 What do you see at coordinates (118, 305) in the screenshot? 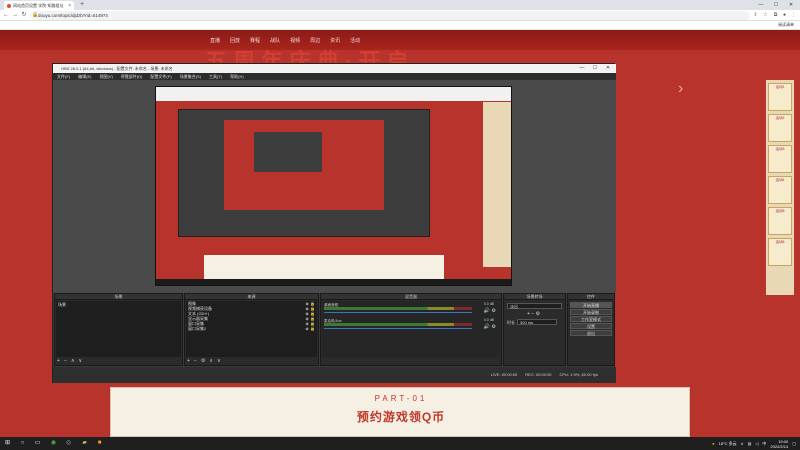
I see `scene-item: 场景` at bounding box center [118, 305].